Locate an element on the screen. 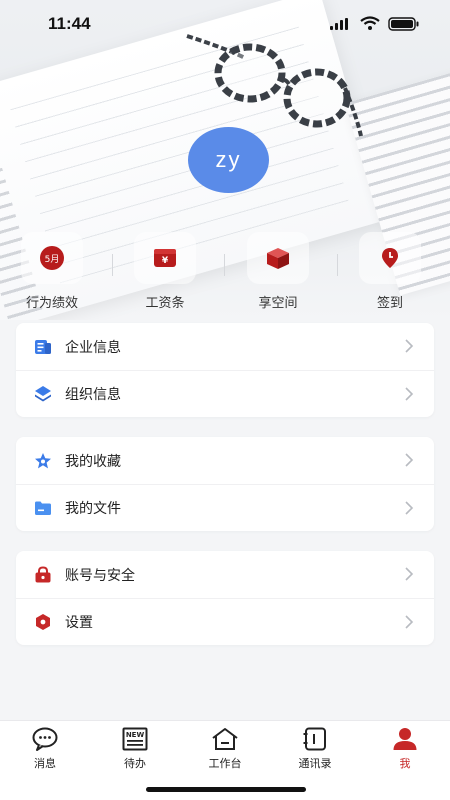 The image size is (450, 800). menu-item-label: 企业信息 is located at coordinates (93, 346).